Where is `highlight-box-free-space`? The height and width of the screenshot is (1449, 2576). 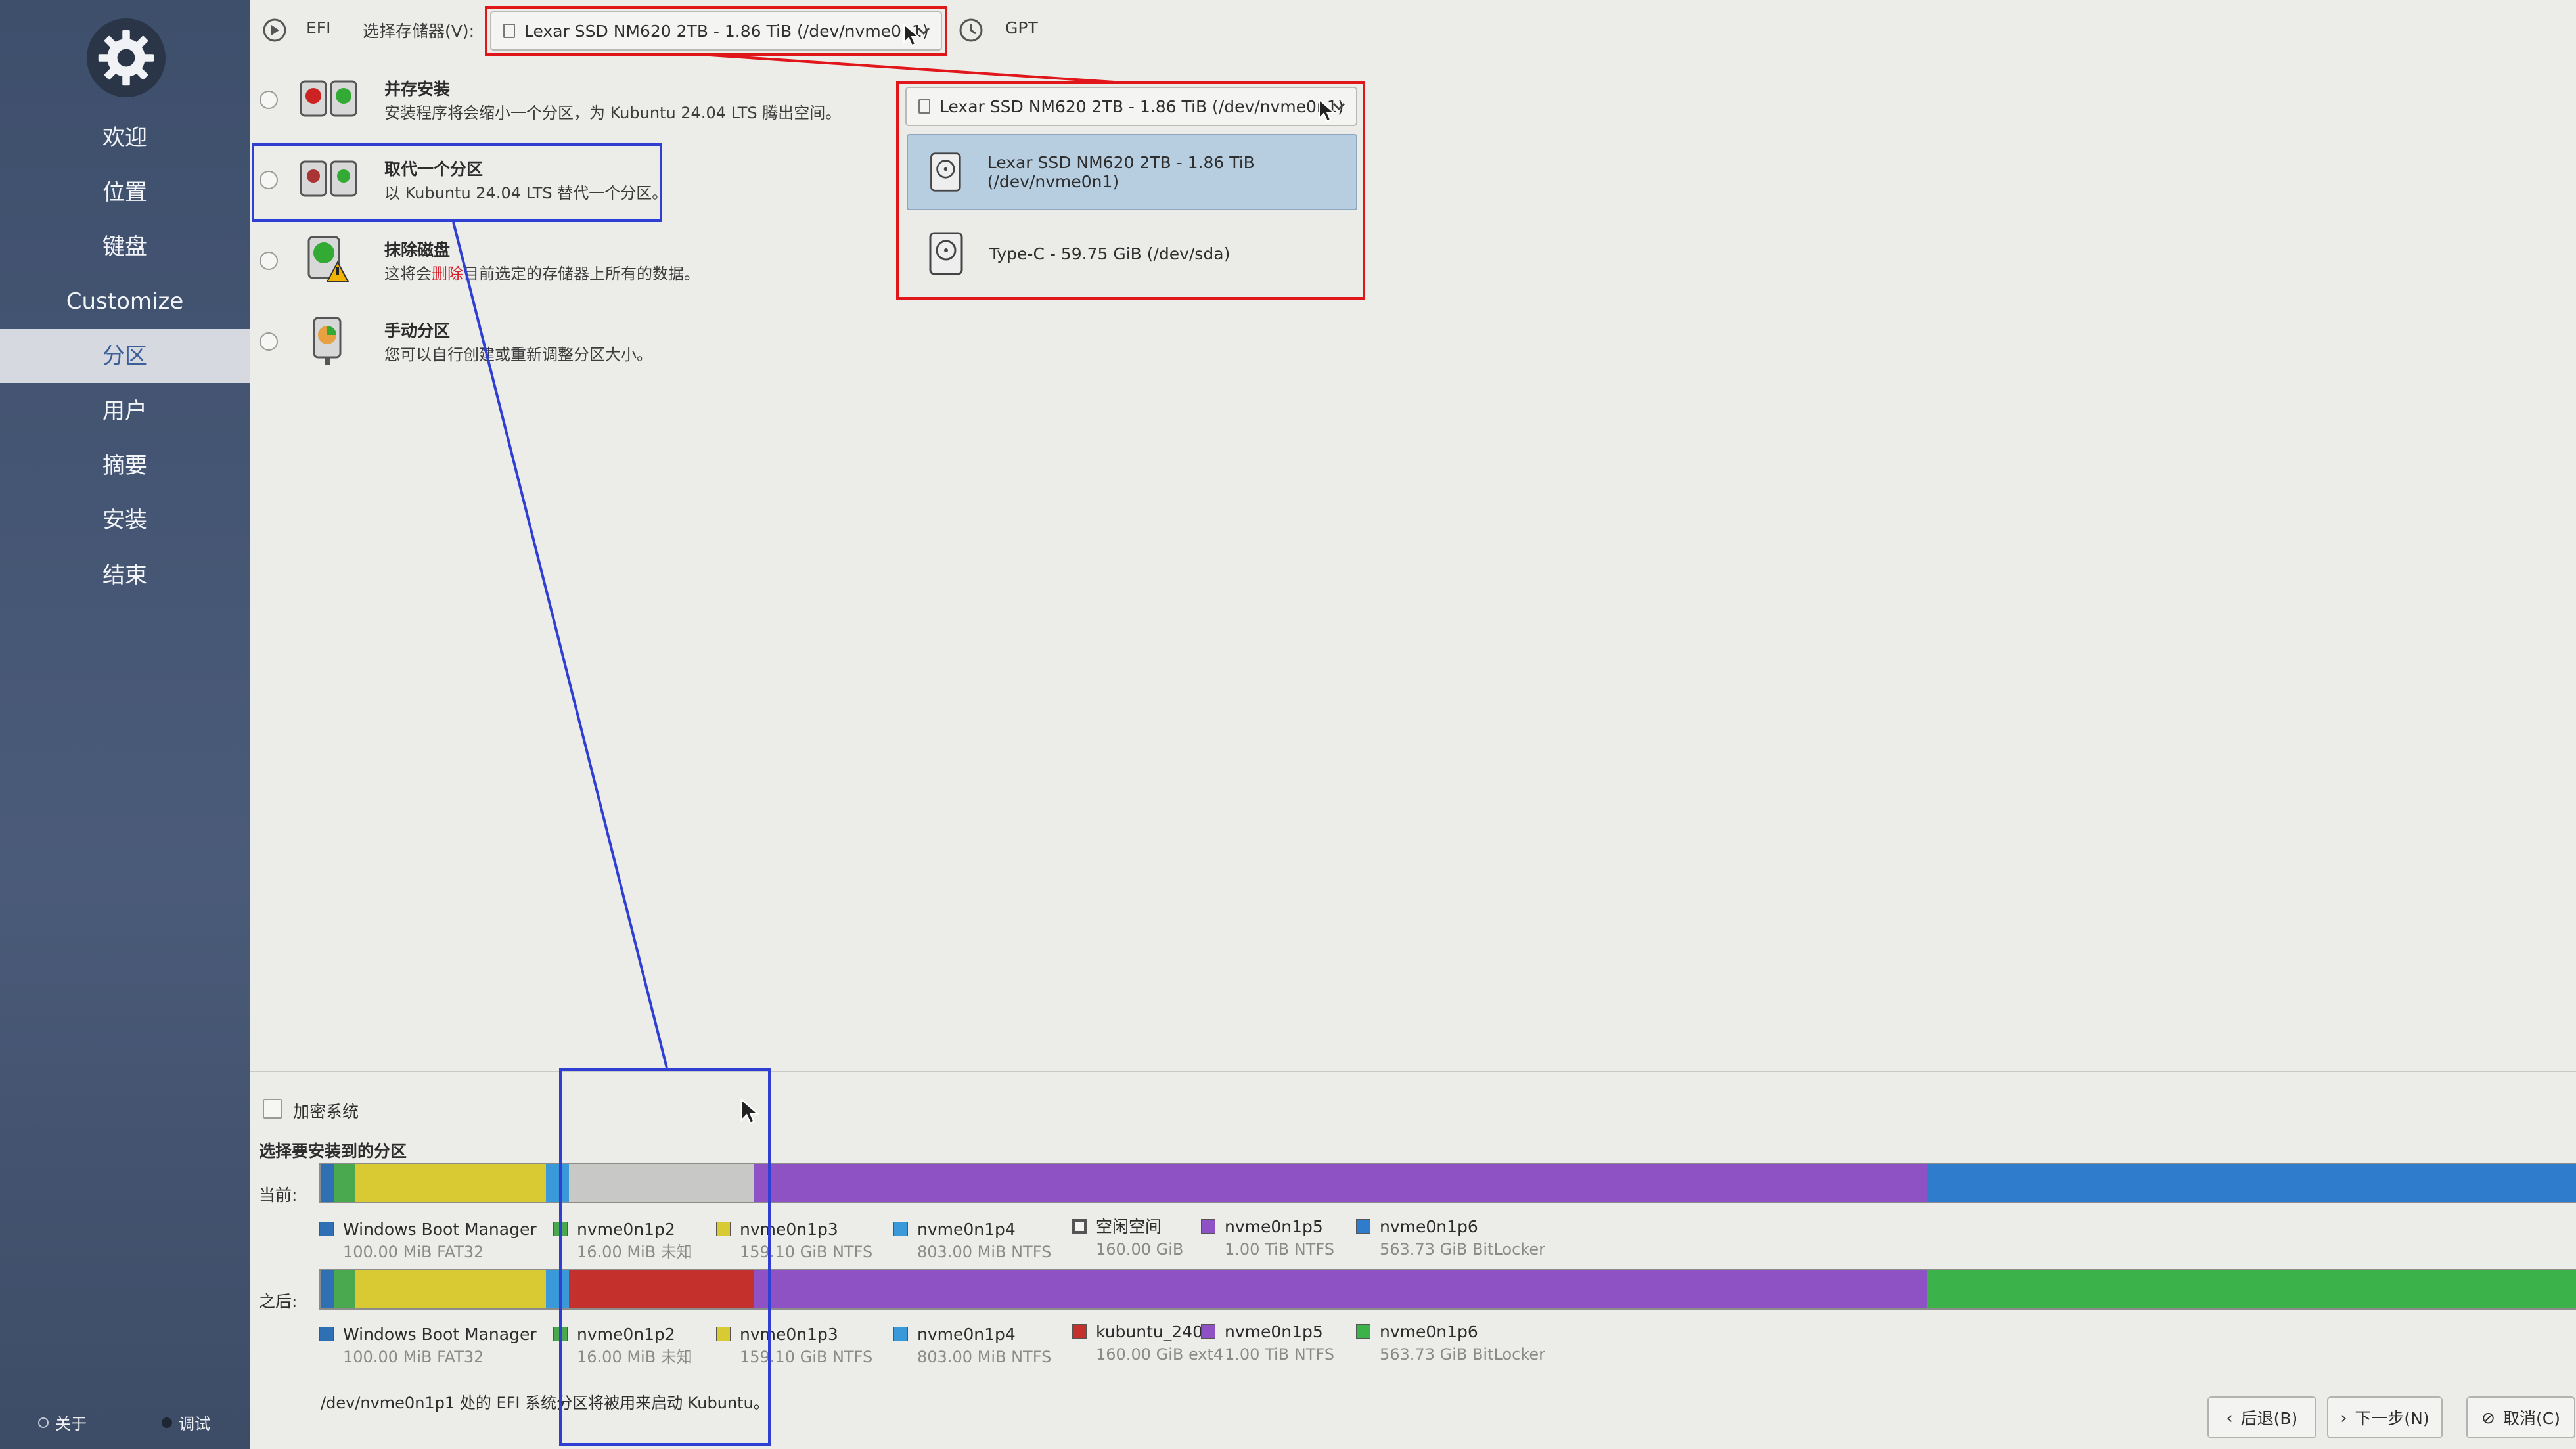 highlight-box-free-space is located at coordinates (665, 1257).